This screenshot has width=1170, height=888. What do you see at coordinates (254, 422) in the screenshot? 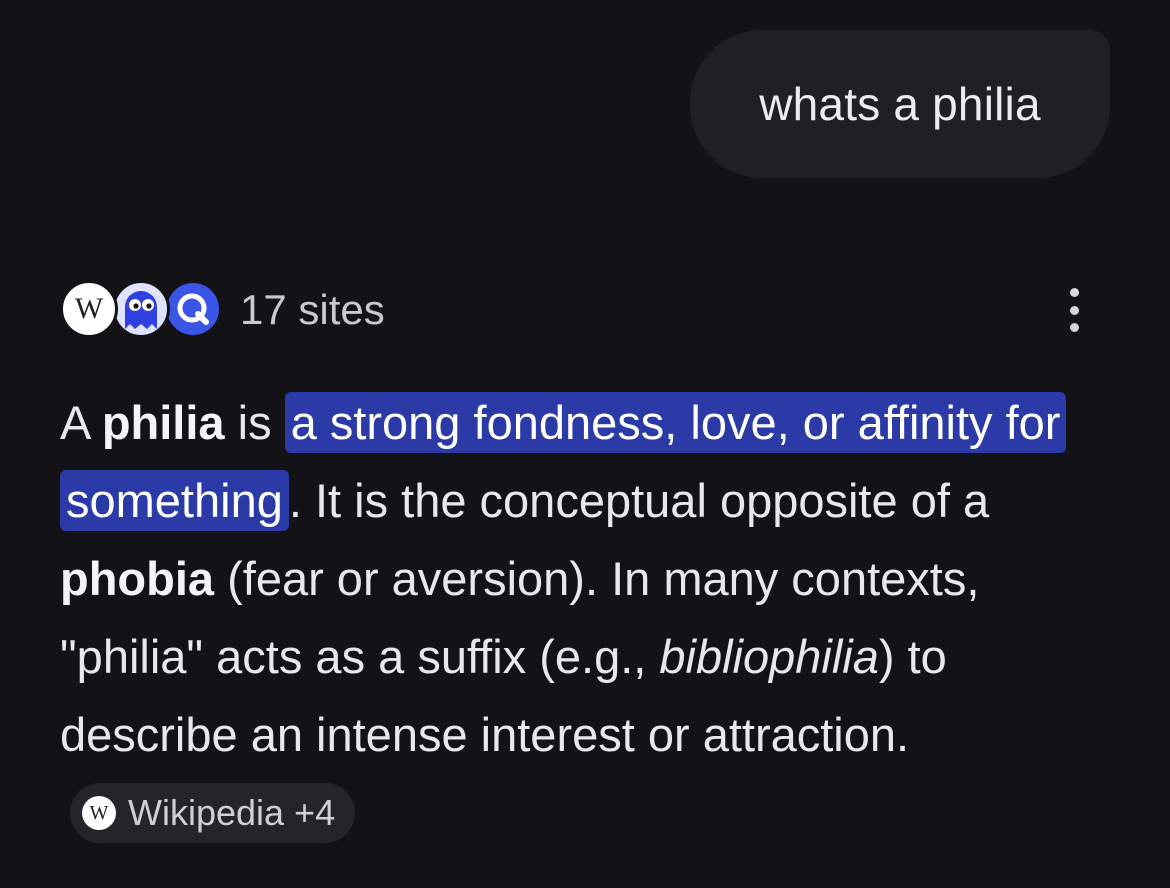
I see `answer-text-segment: is` at bounding box center [254, 422].